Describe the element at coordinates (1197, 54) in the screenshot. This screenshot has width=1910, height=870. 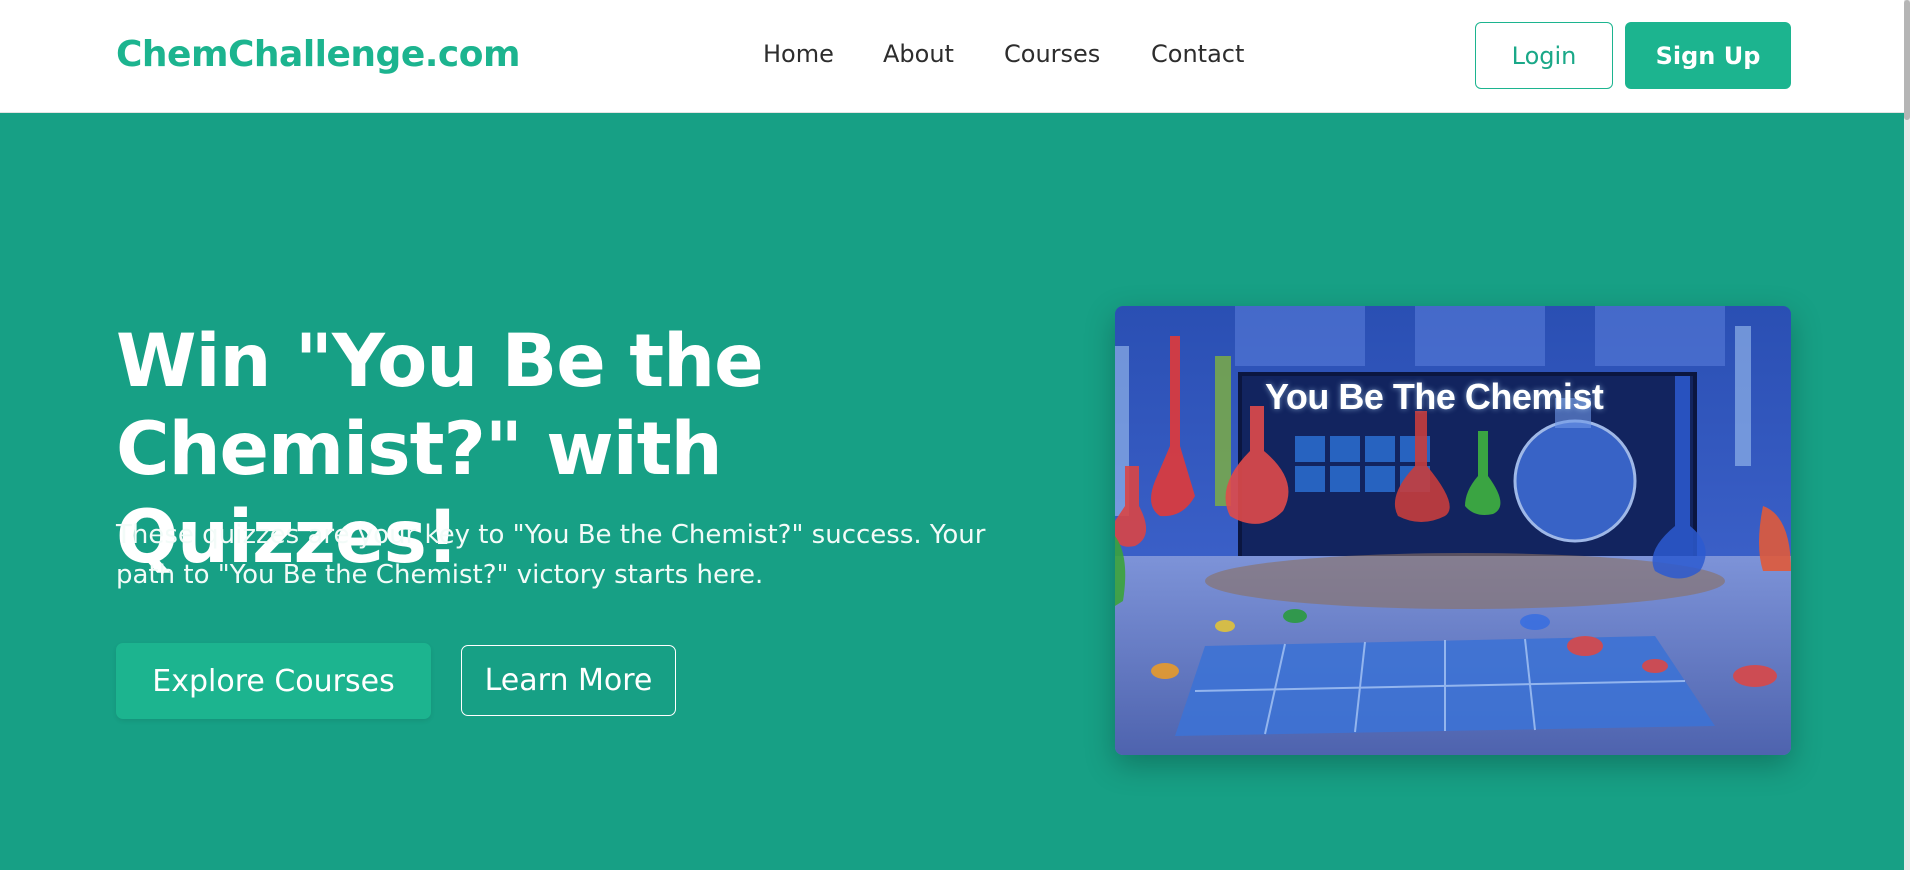
I see `nav-link-contact: Contact` at that location.